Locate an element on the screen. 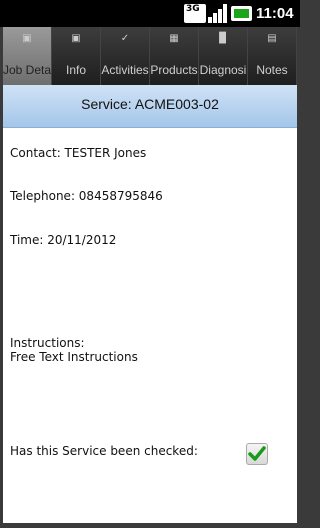 The height and width of the screenshot is (528, 320). service-checked-label: Has this Service been checked: is located at coordinates (104, 451).